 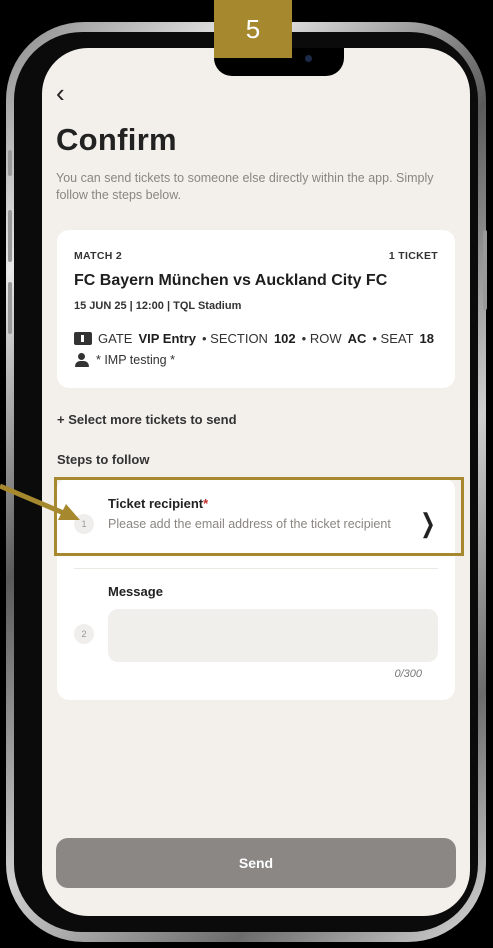 I want to click on section-label: • SECTION, so click(x=235, y=338).